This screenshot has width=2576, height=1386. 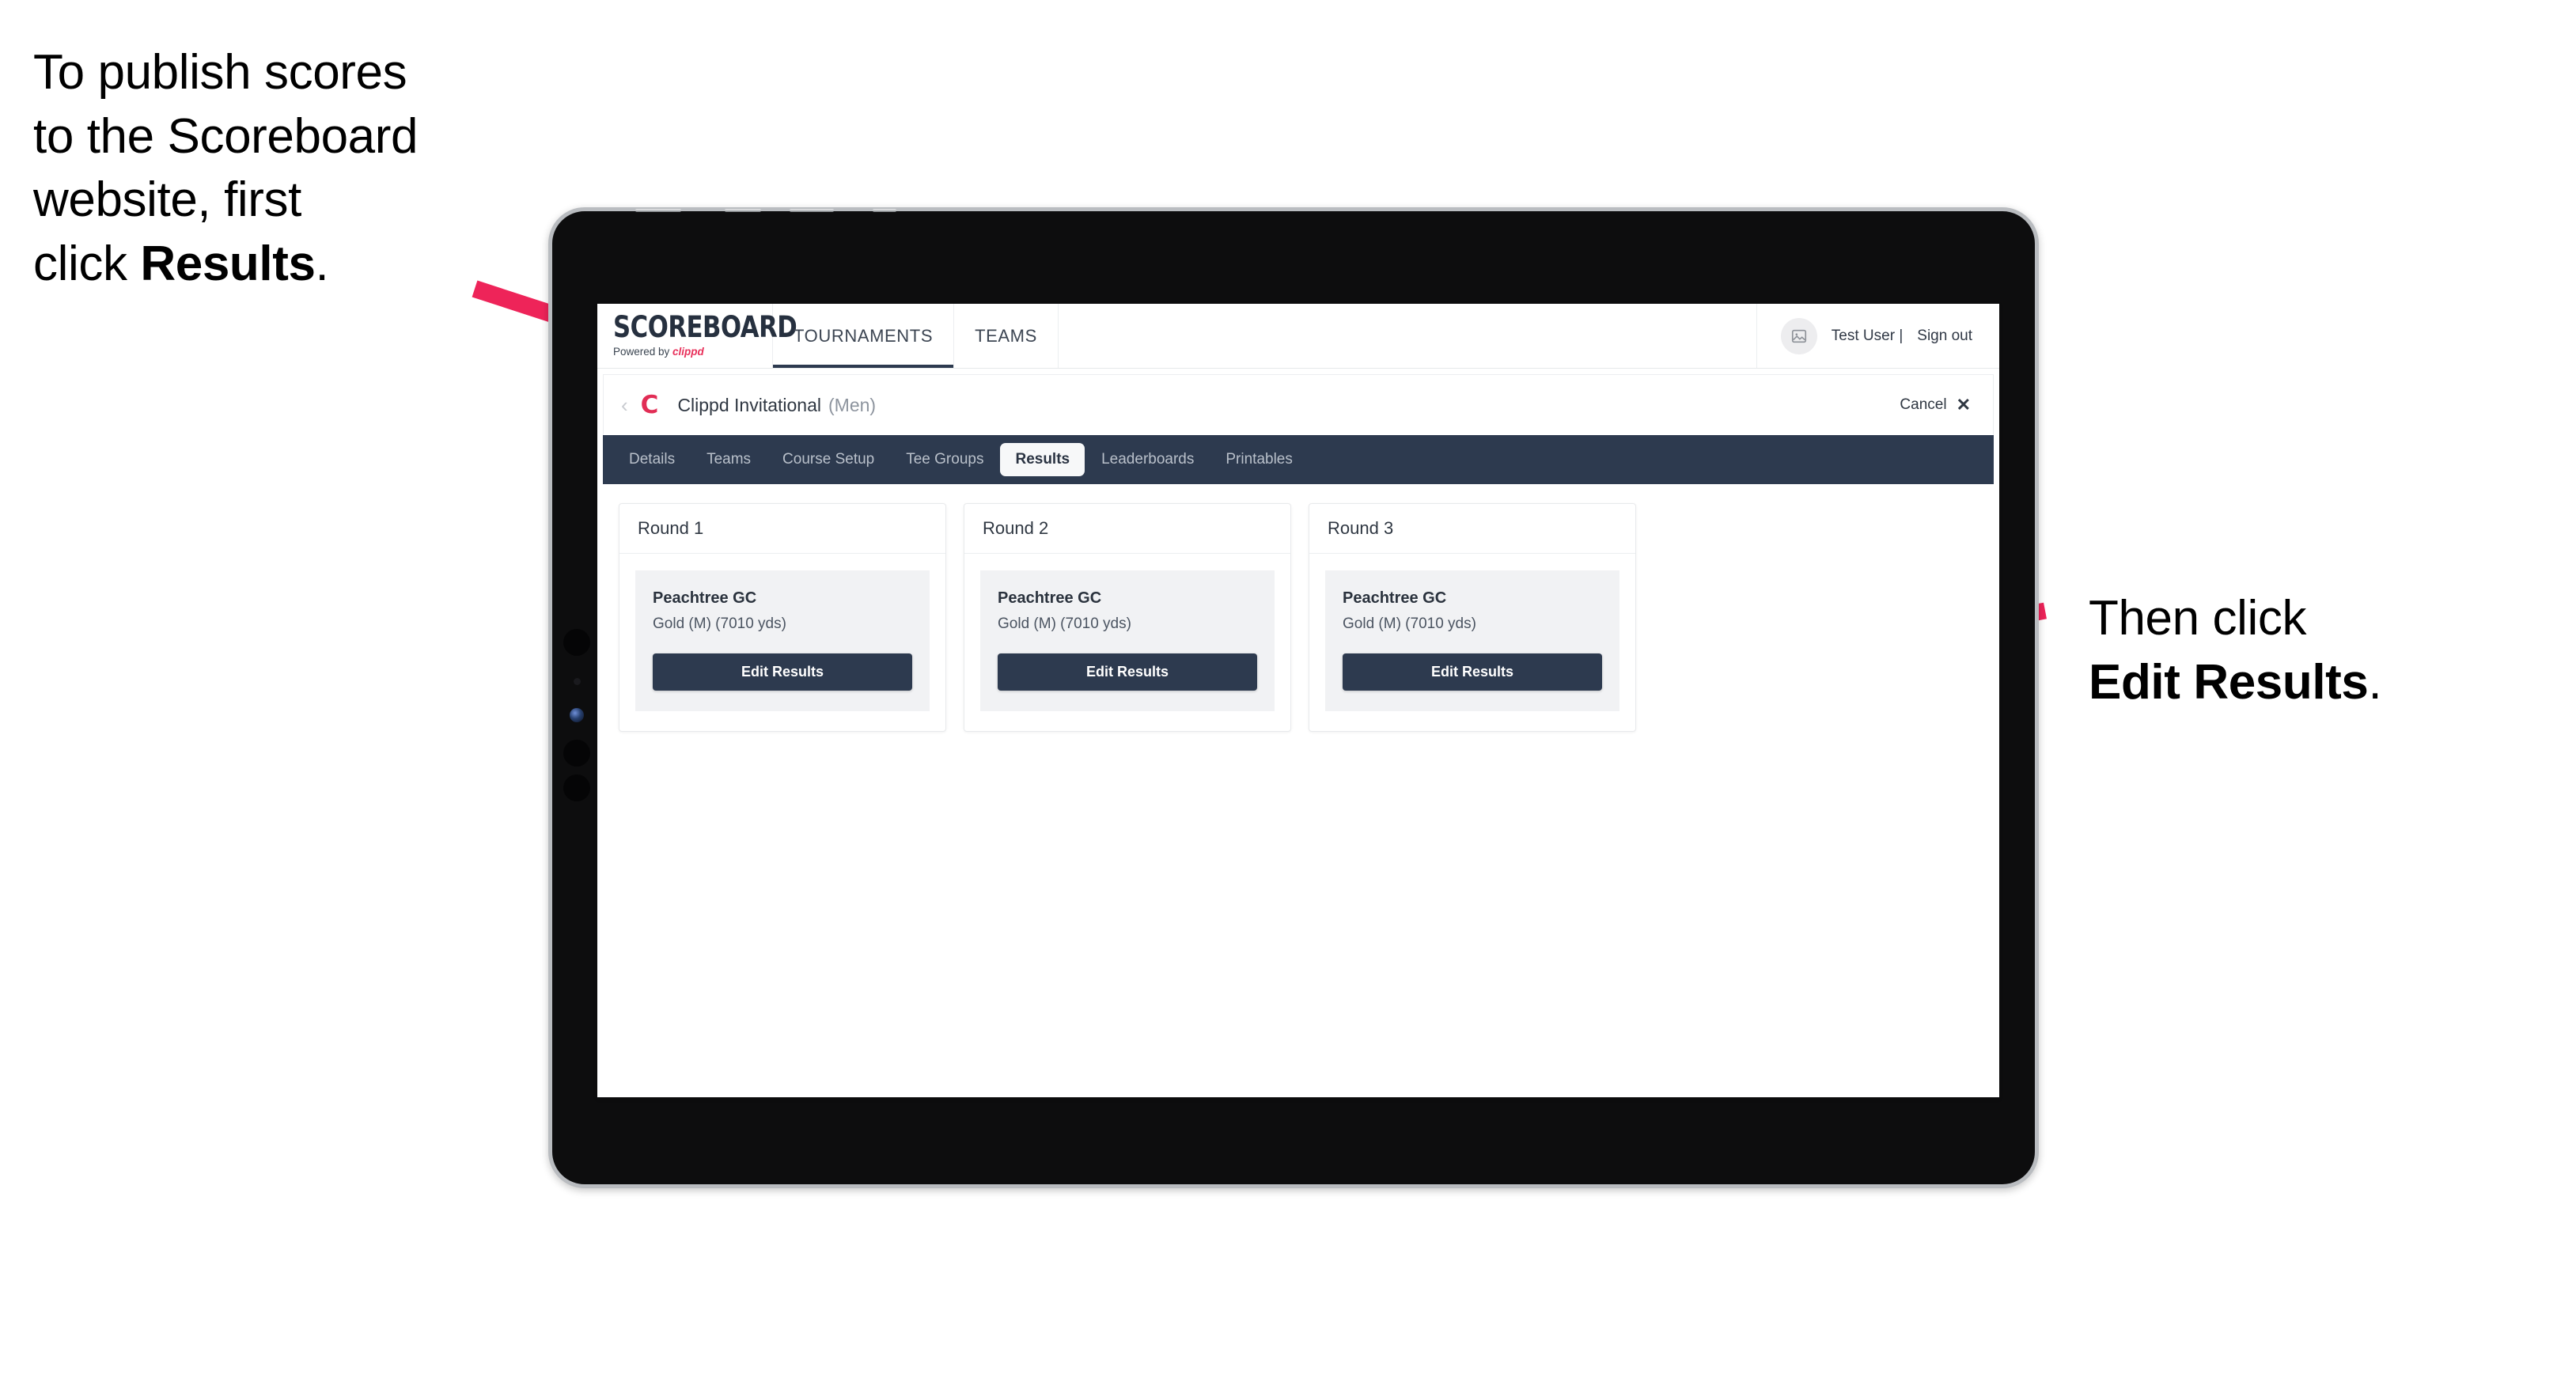 I want to click on round-card-title: Round 1, so click(x=782, y=529).